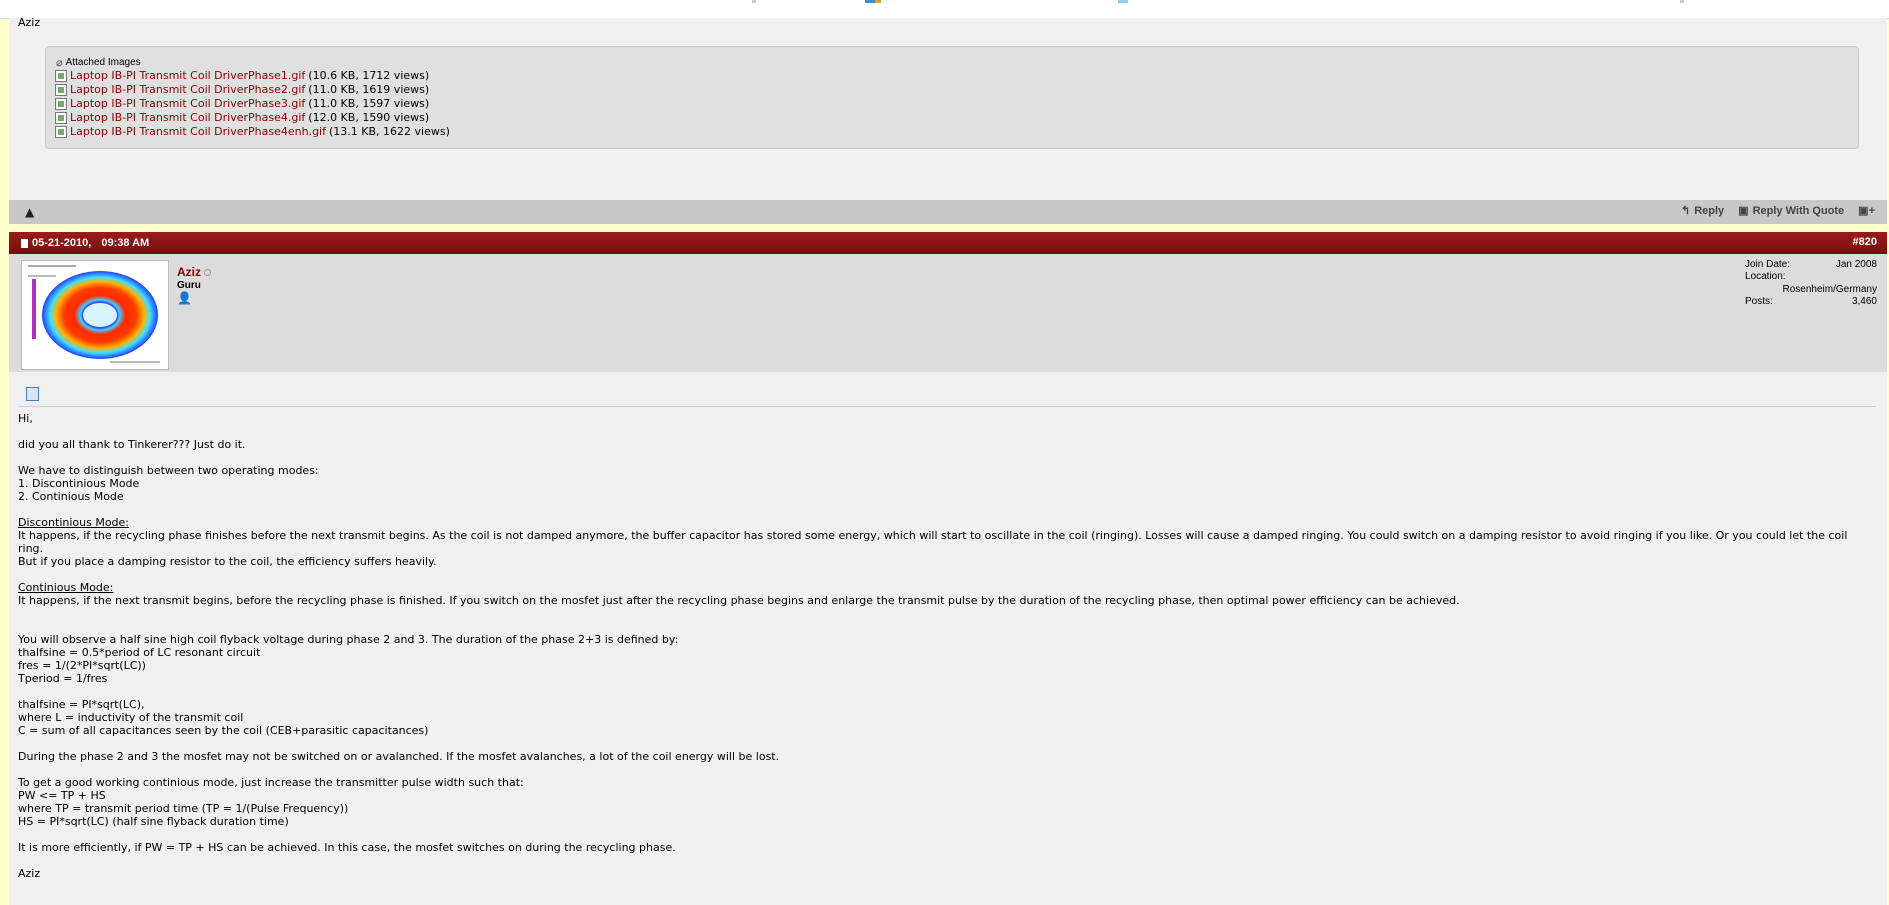 The image size is (1889, 905). Describe the element at coordinates (389, 131) in the screenshot. I see `attachment-meta: (13.1 KB, 1622 views)` at that location.